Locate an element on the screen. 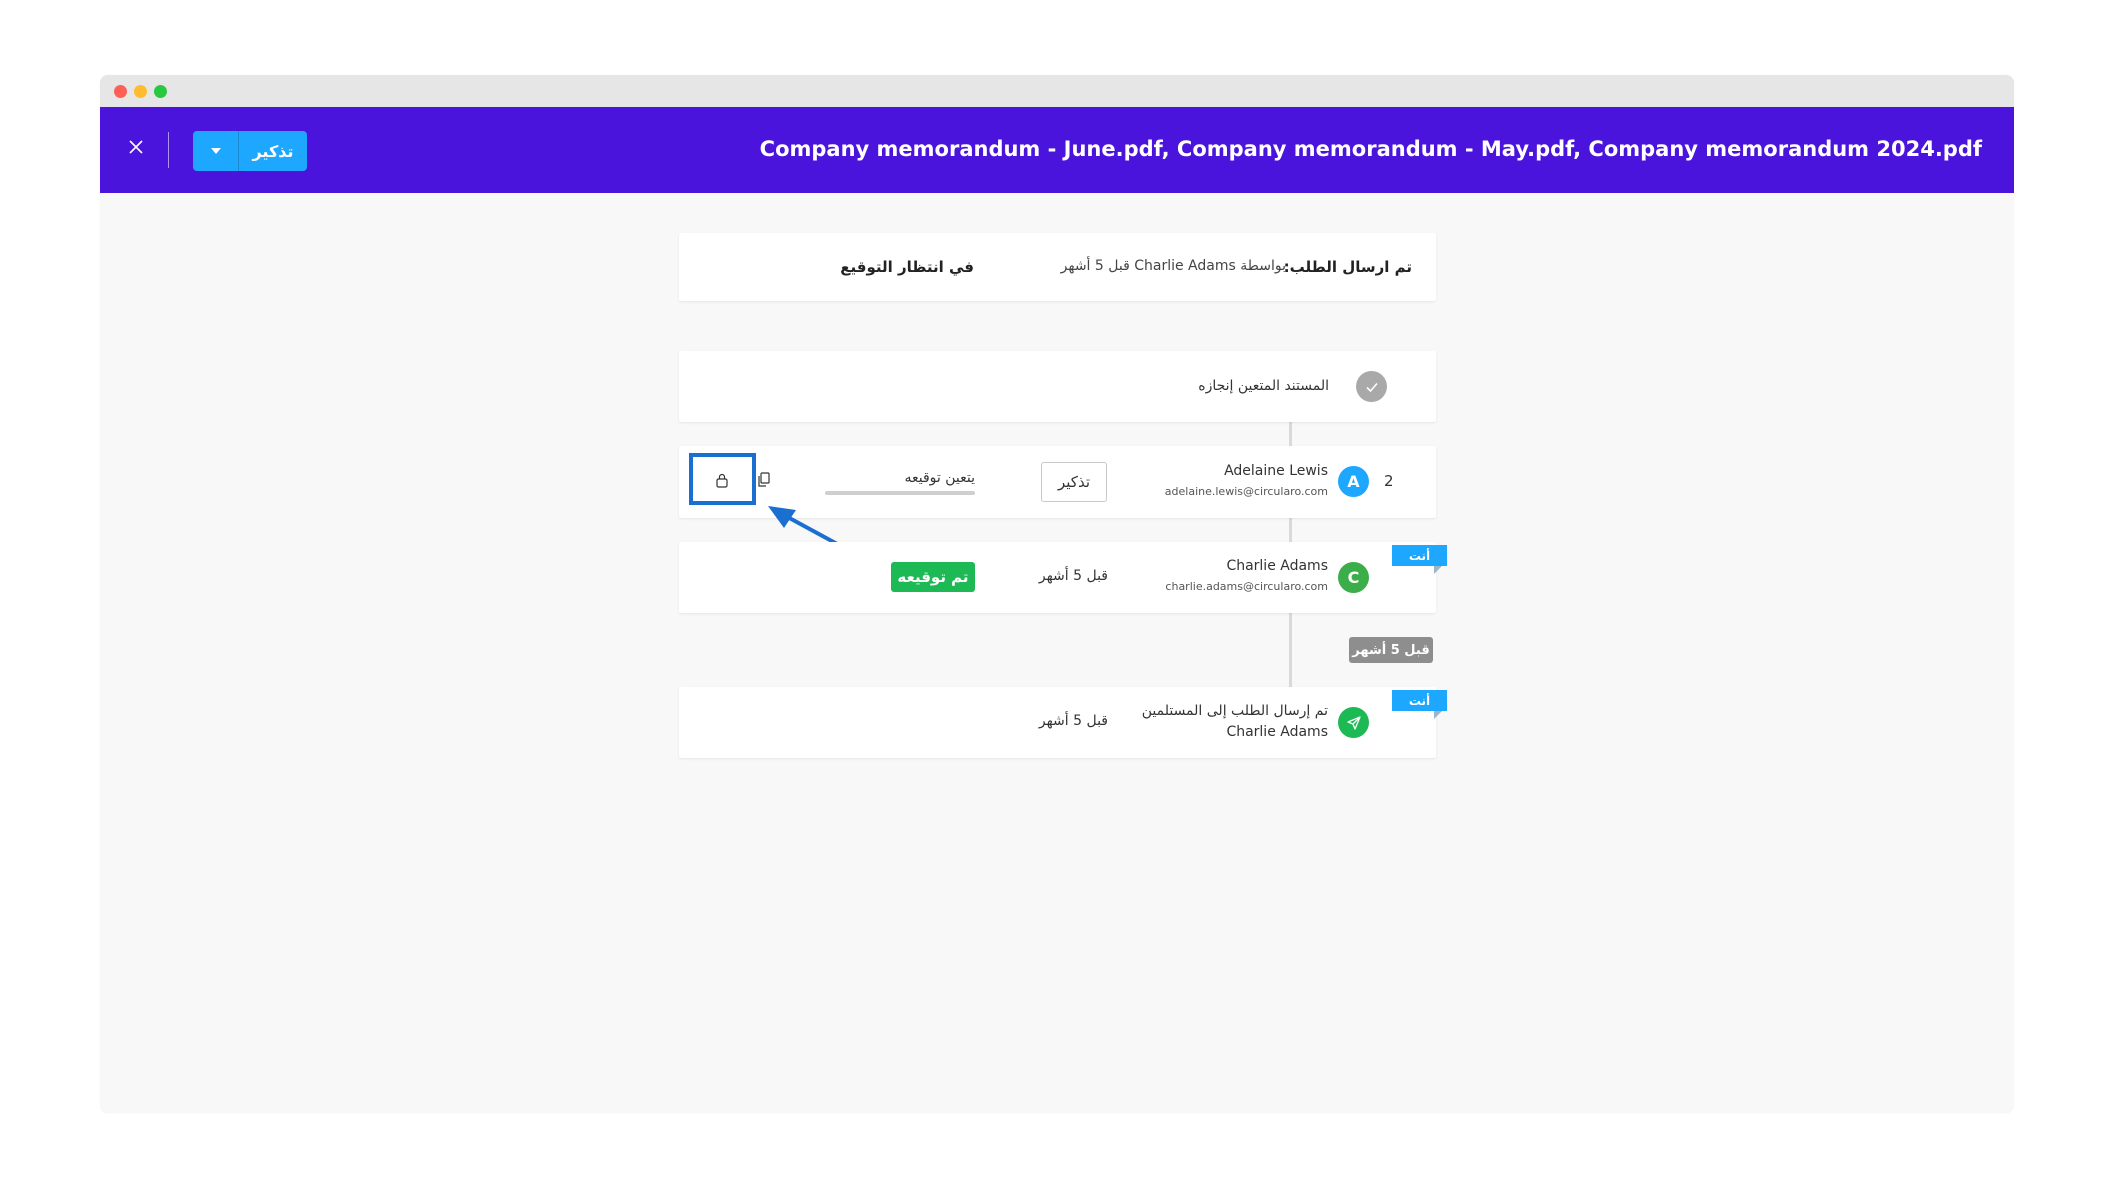  signed-badge: تم توقيعه is located at coordinates (933, 577).